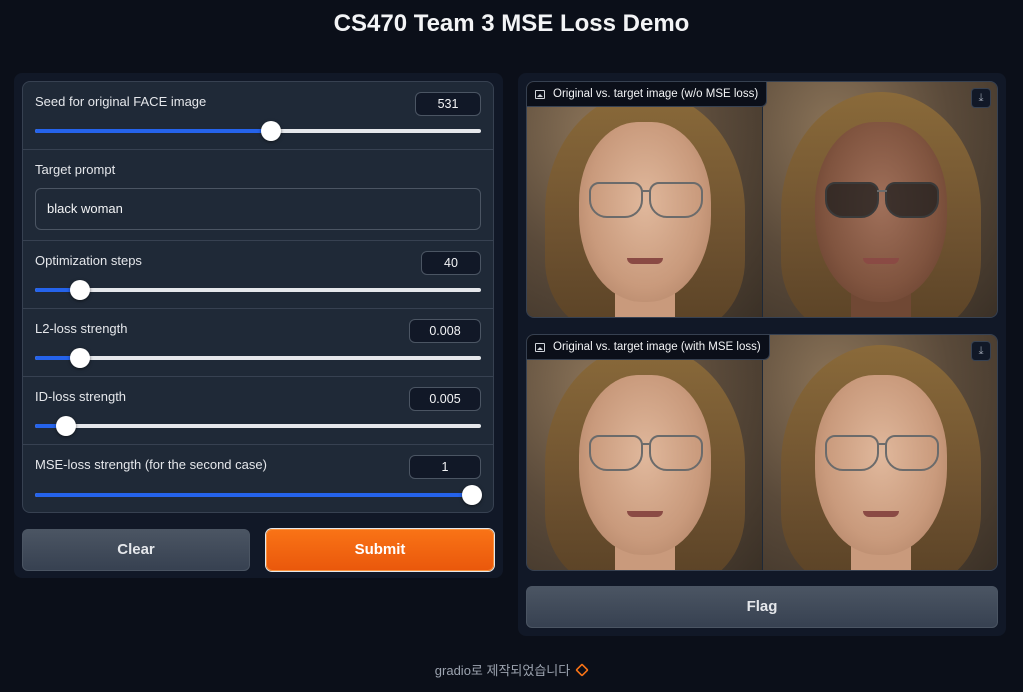 This screenshot has width=1023, height=692. I want to click on steps-slider-thumb, so click(79, 290).